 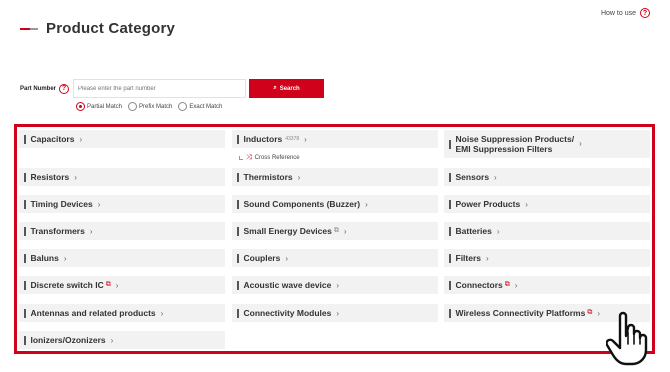 I want to click on prefix-match-label: Prefix Match, so click(x=156, y=106).